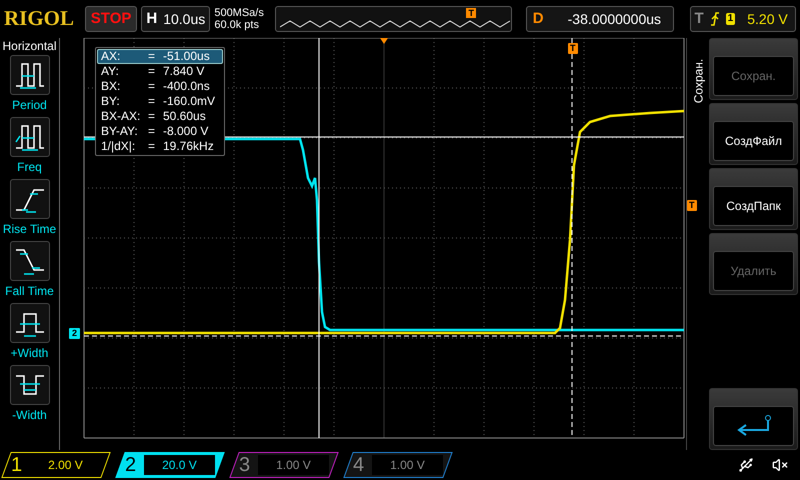 Image resolution: width=800 pixels, height=480 pixels. Describe the element at coordinates (160, 131) in the screenshot. I see `readout-row: BY-AY: = -8.000 V` at that location.